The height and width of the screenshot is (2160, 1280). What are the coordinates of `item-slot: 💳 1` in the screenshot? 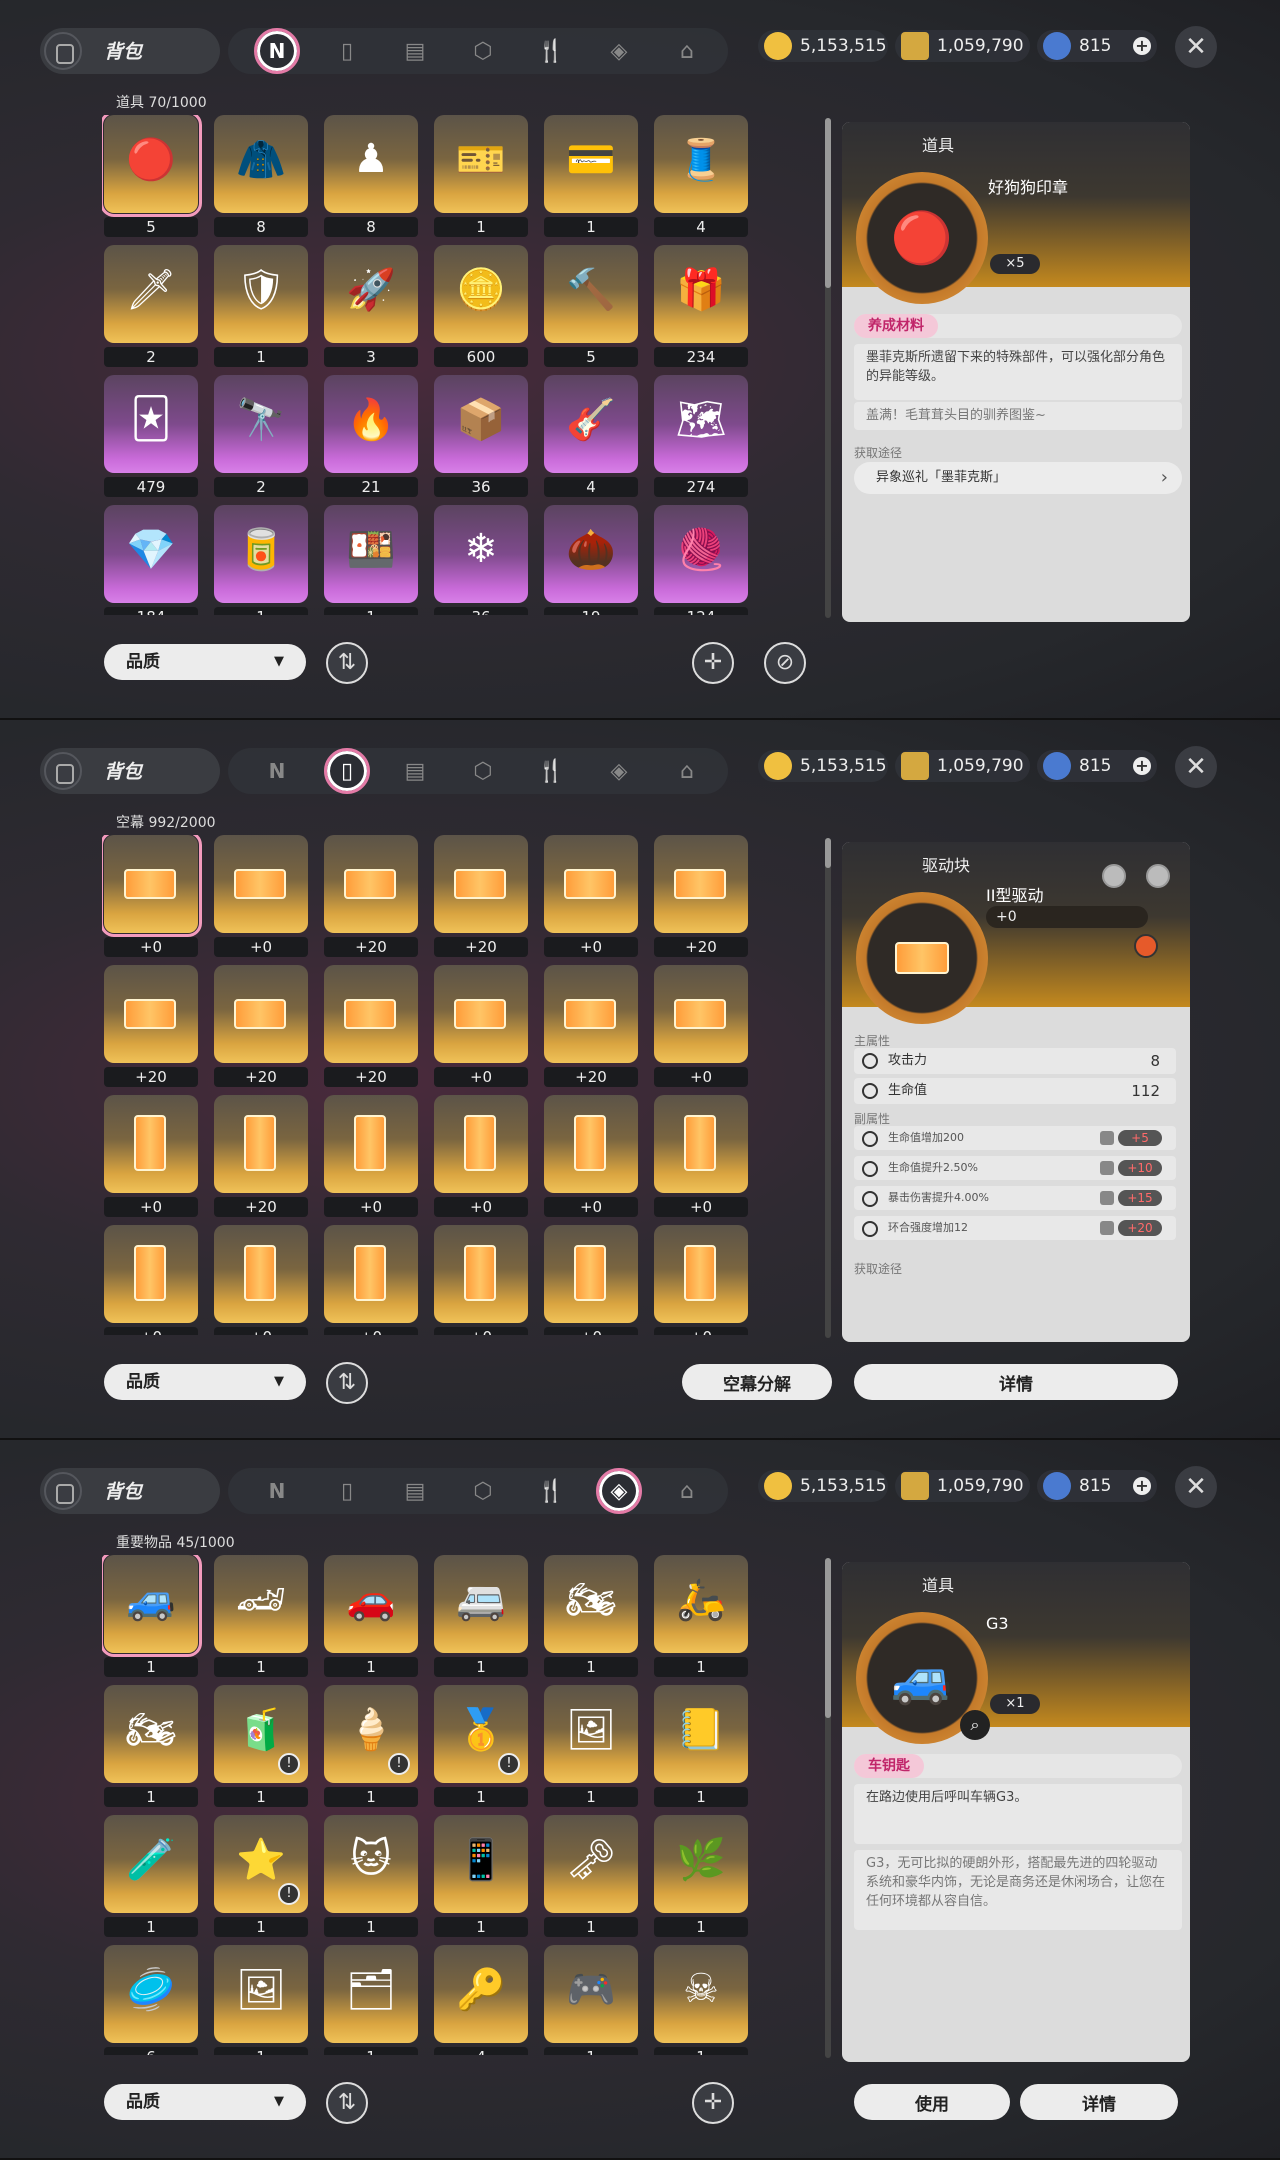 It's located at (591, 177).